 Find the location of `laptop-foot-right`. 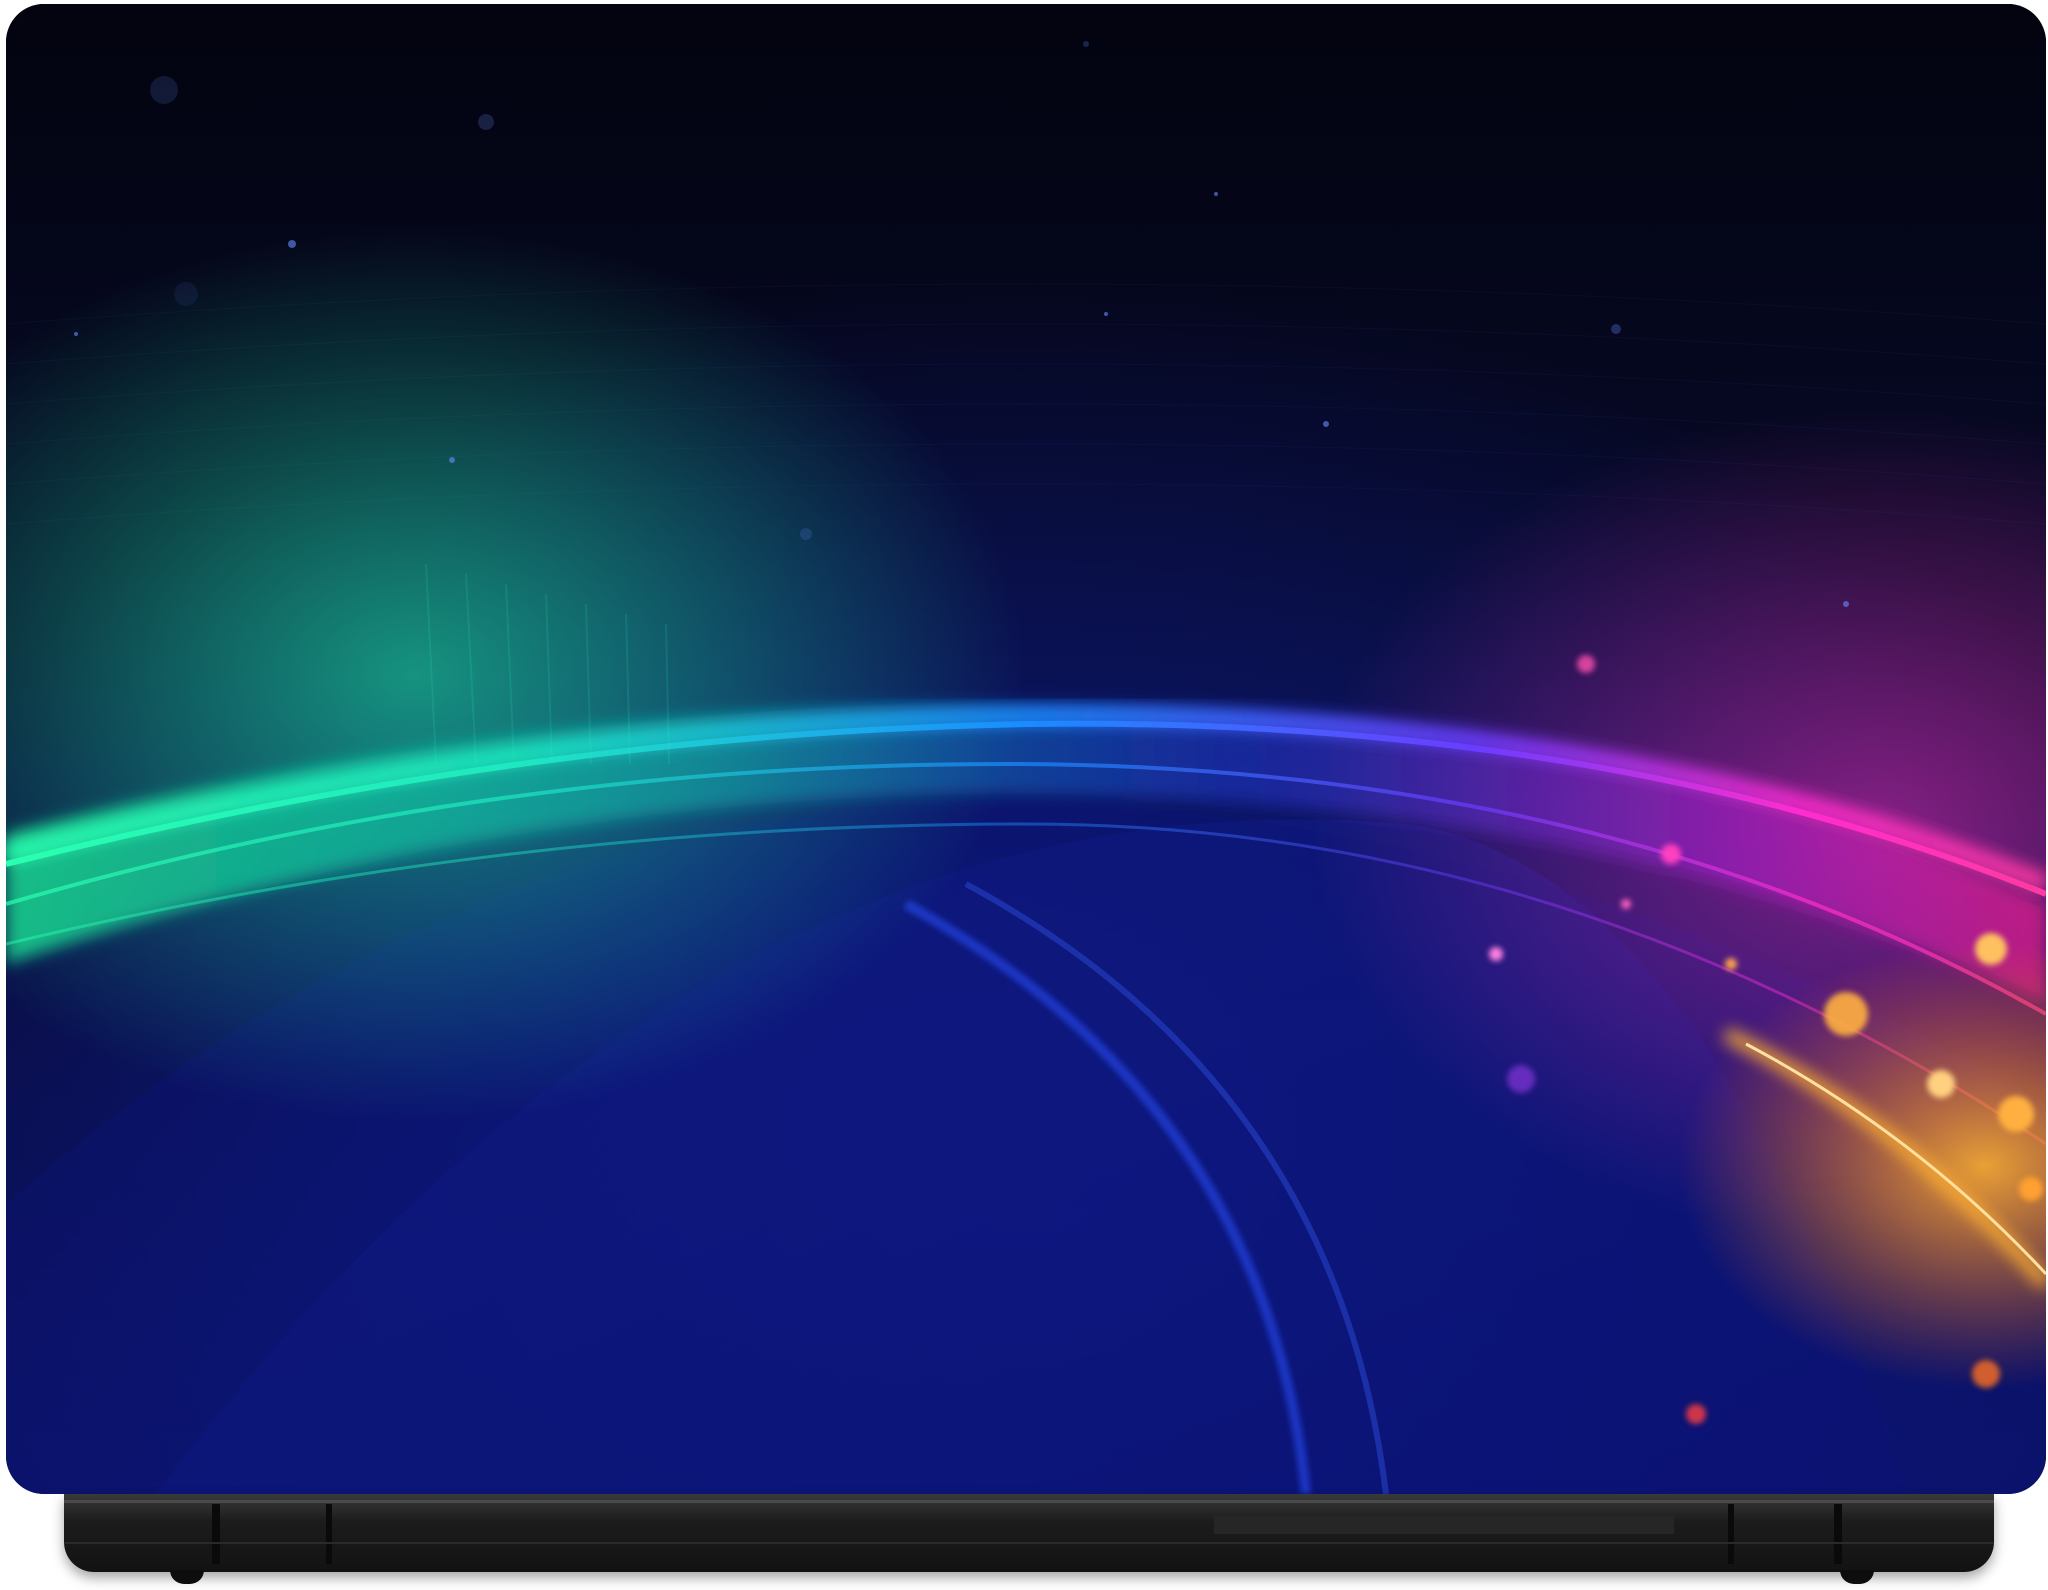

laptop-foot-right is located at coordinates (1857, 1577).